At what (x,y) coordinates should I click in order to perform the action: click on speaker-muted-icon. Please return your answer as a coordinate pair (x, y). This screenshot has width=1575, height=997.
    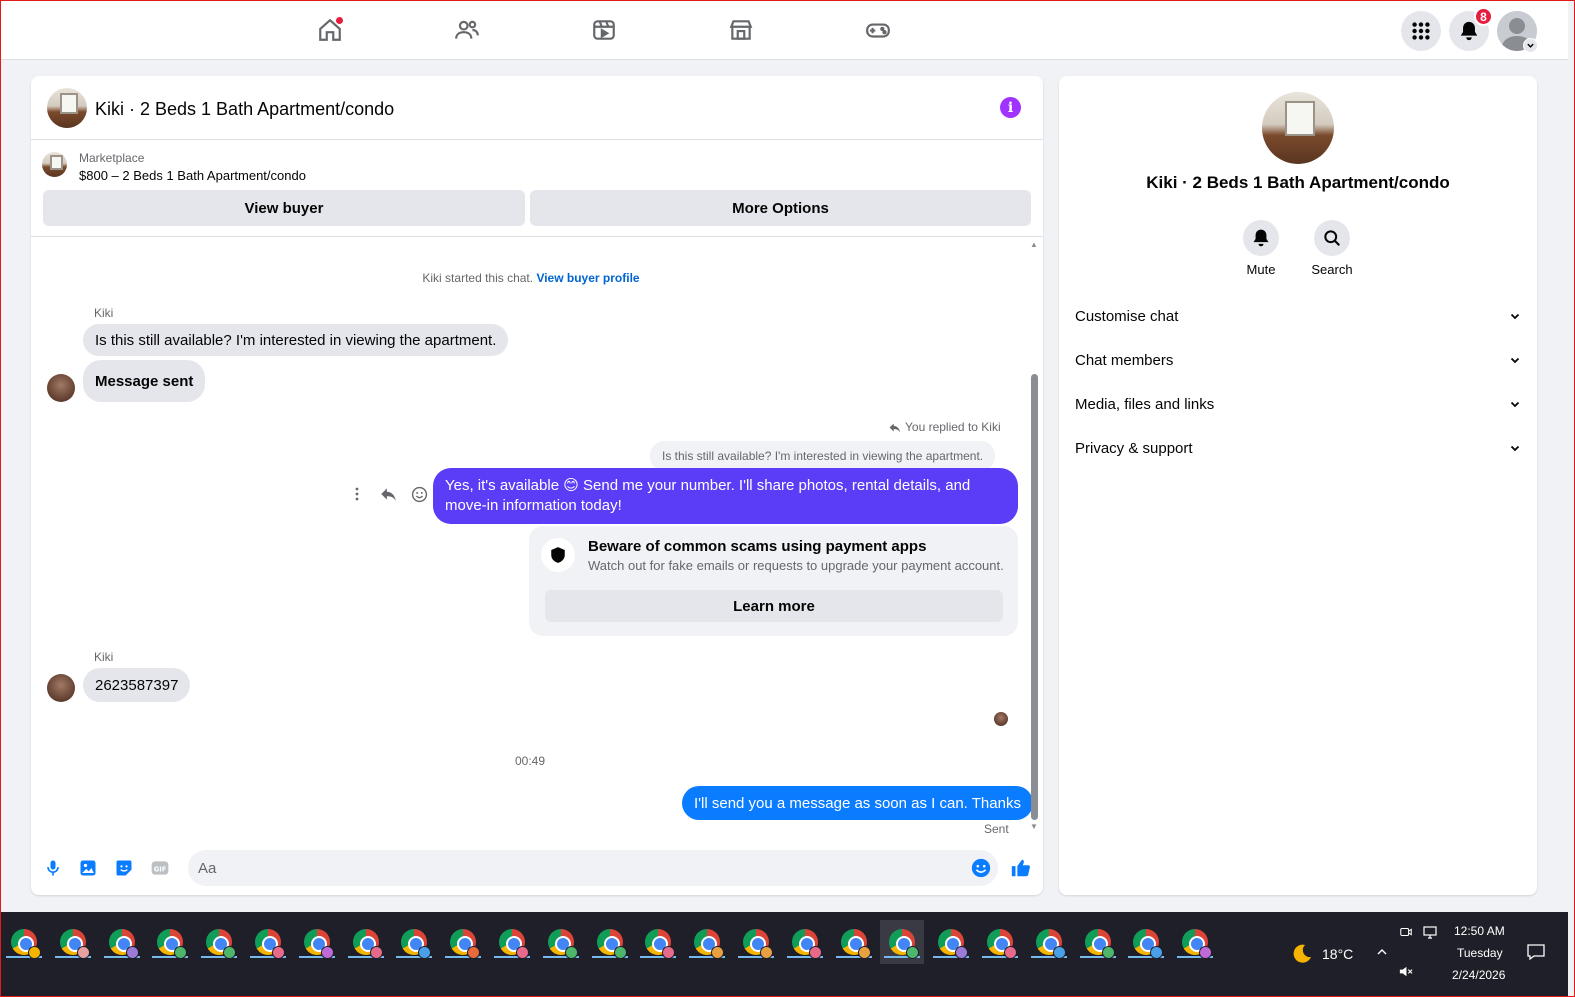
    Looking at the image, I should click on (1405, 971).